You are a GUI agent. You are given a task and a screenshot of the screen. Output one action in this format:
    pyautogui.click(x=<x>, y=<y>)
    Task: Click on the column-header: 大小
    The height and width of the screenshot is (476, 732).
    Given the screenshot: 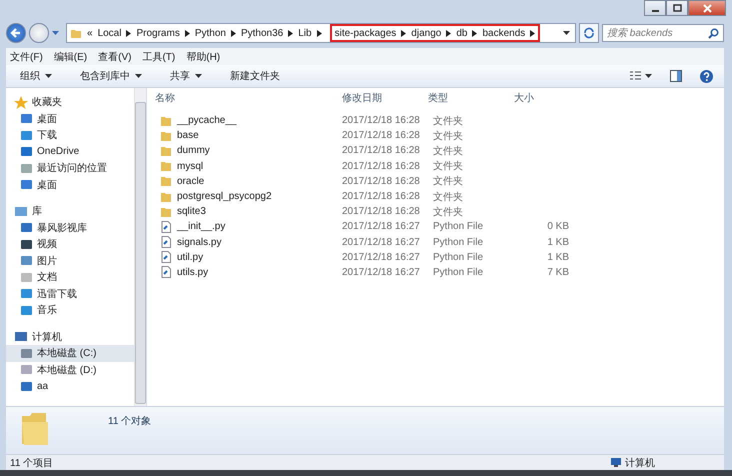 What is the action you would take?
    pyautogui.click(x=539, y=98)
    